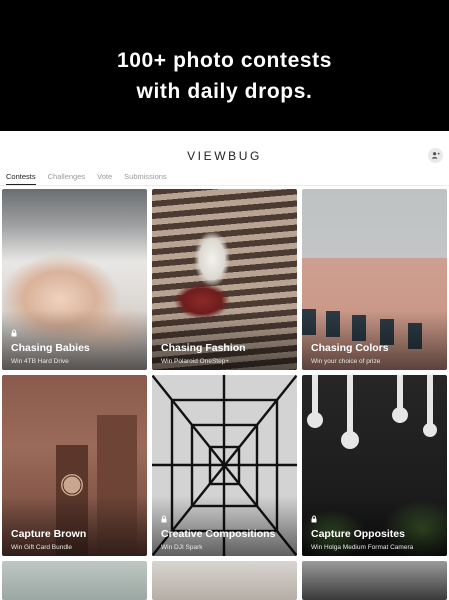  What do you see at coordinates (218, 534) in the screenshot?
I see `contest-title: Creative Compositions` at bounding box center [218, 534].